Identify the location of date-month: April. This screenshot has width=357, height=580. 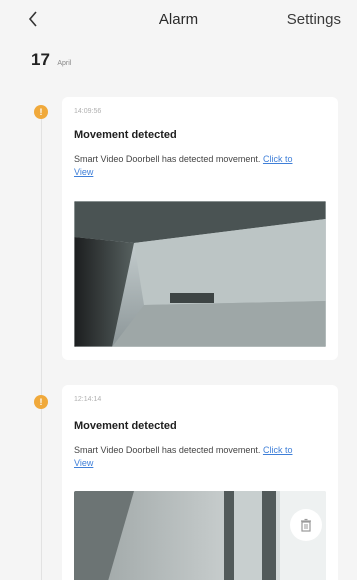
(64, 63).